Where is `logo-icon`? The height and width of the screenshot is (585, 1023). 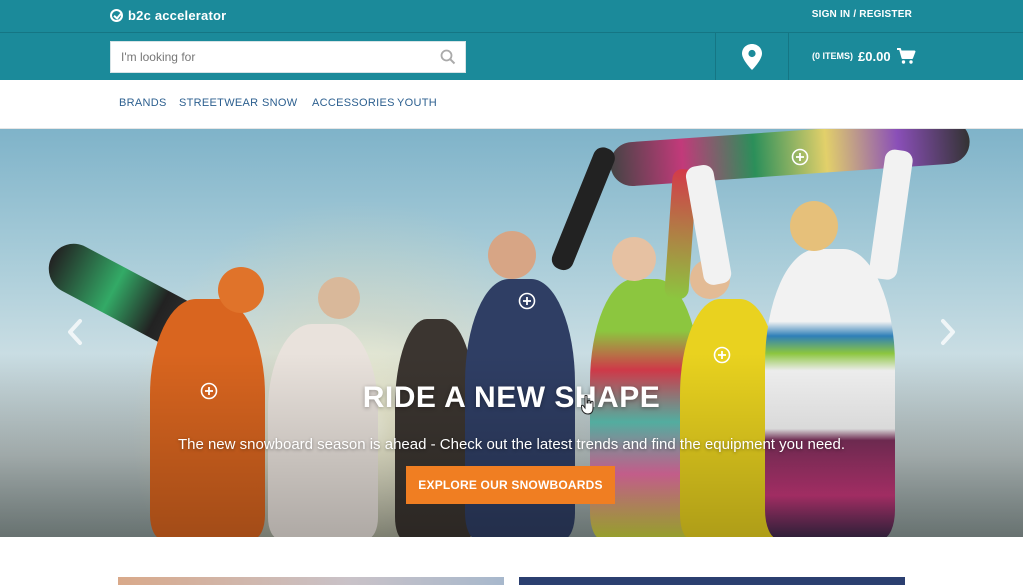
logo-icon is located at coordinates (116, 15).